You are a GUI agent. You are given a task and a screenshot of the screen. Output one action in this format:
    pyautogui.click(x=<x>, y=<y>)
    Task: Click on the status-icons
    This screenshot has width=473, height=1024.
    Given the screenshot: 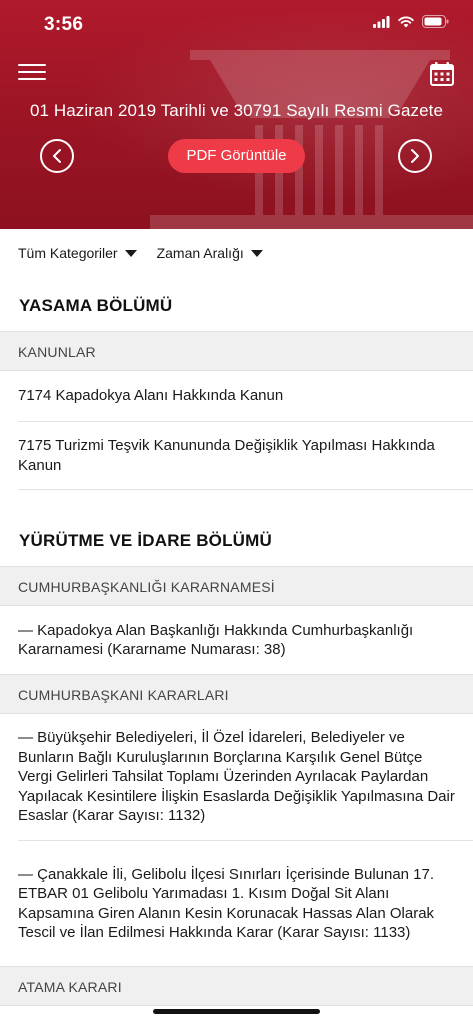 What is the action you would take?
    pyautogui.click(x=411, y=21)
    